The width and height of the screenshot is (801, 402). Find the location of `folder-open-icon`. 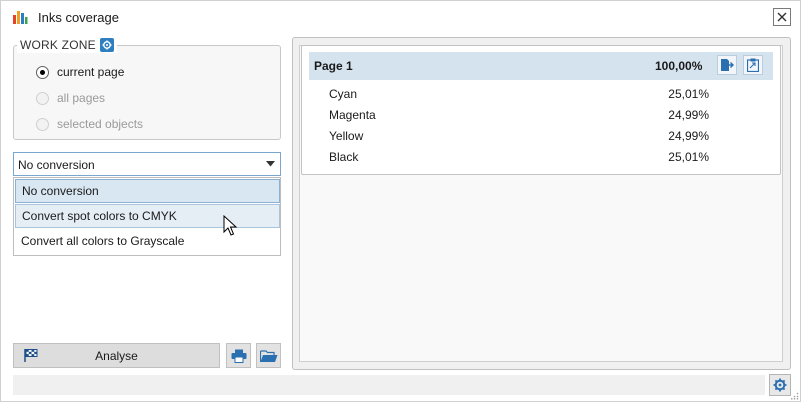

folder-open-icon is located at coordinates (268, 355).